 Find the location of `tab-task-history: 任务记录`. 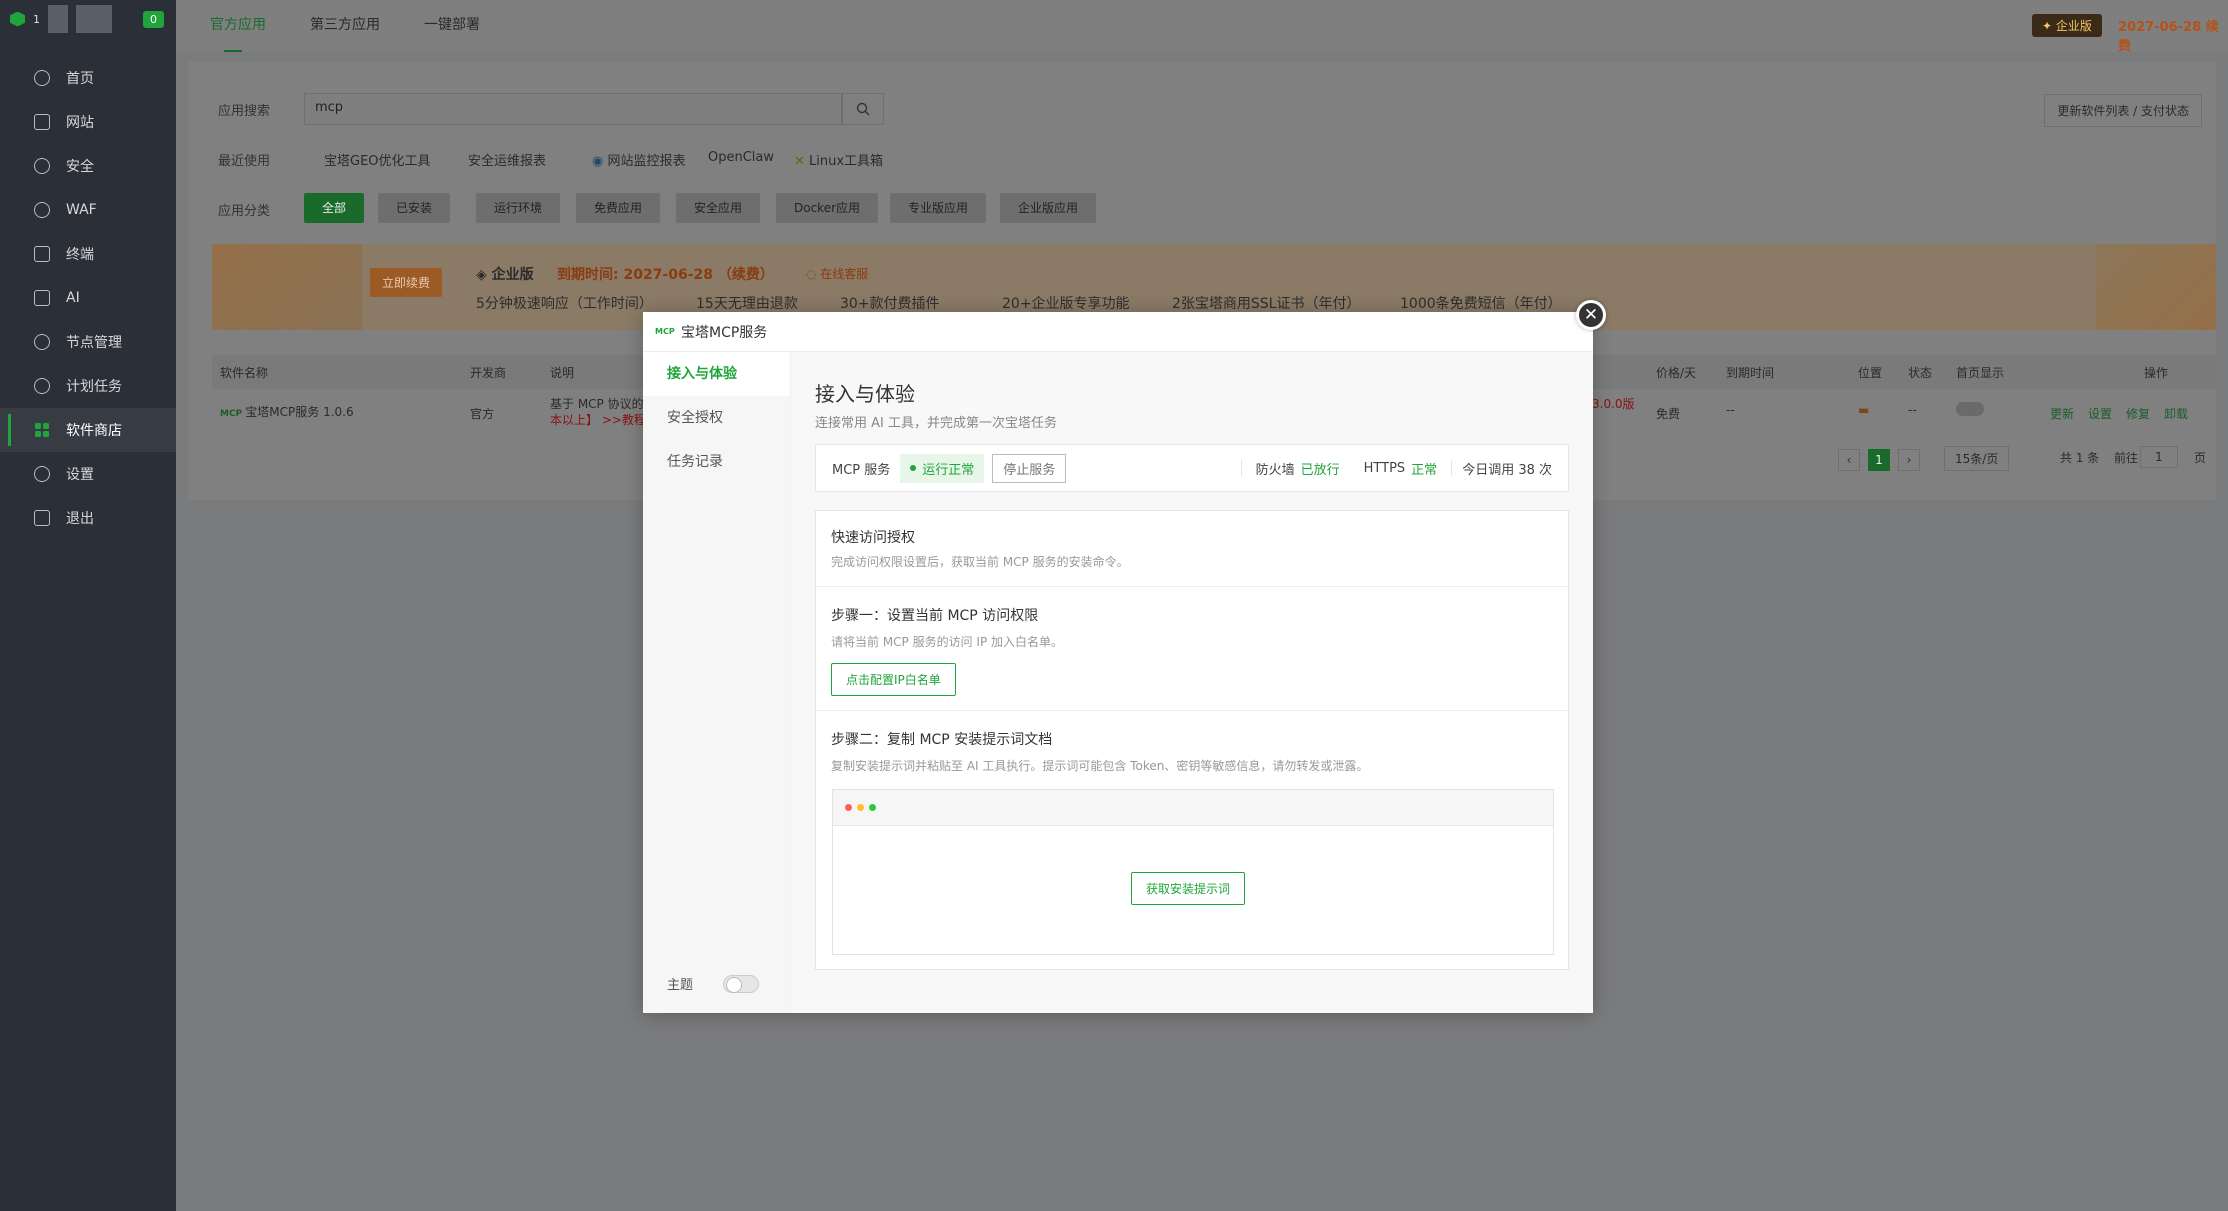

tab-task-history: 任务记录 is located at coordinates (716, 462).